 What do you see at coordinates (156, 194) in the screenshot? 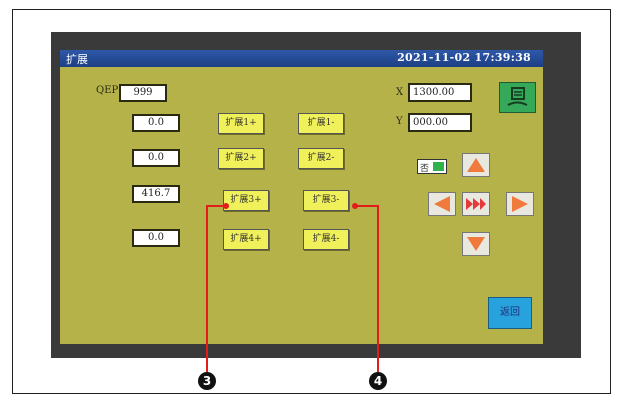
I see `value-field-3: 416.7` at bounding box center [156, 194].